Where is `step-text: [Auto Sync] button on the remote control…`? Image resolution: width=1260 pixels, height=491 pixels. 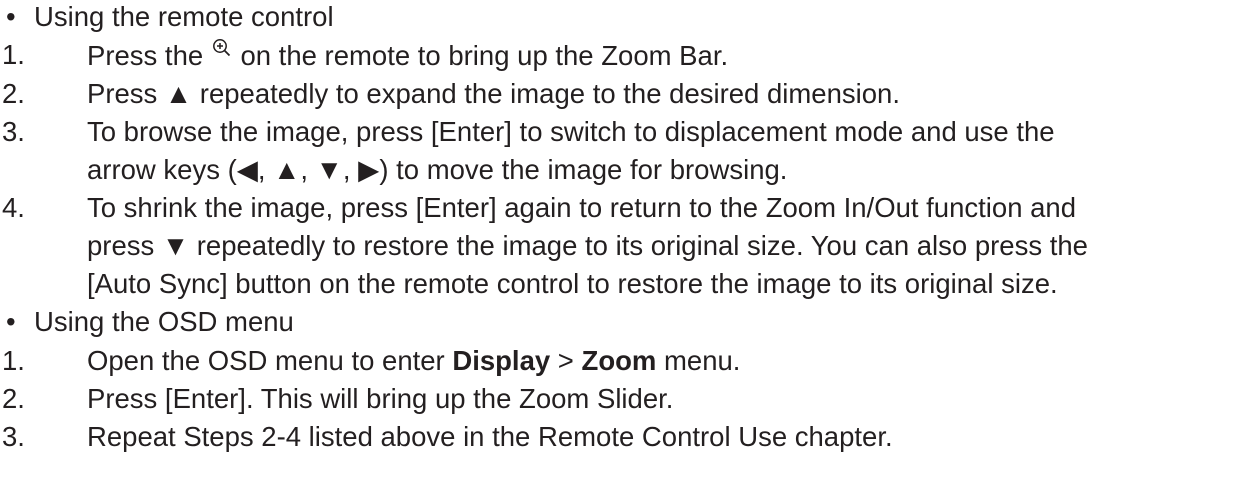
step-text: [Auto Sync] button on the remote control… is located at coordinates (572, 283).